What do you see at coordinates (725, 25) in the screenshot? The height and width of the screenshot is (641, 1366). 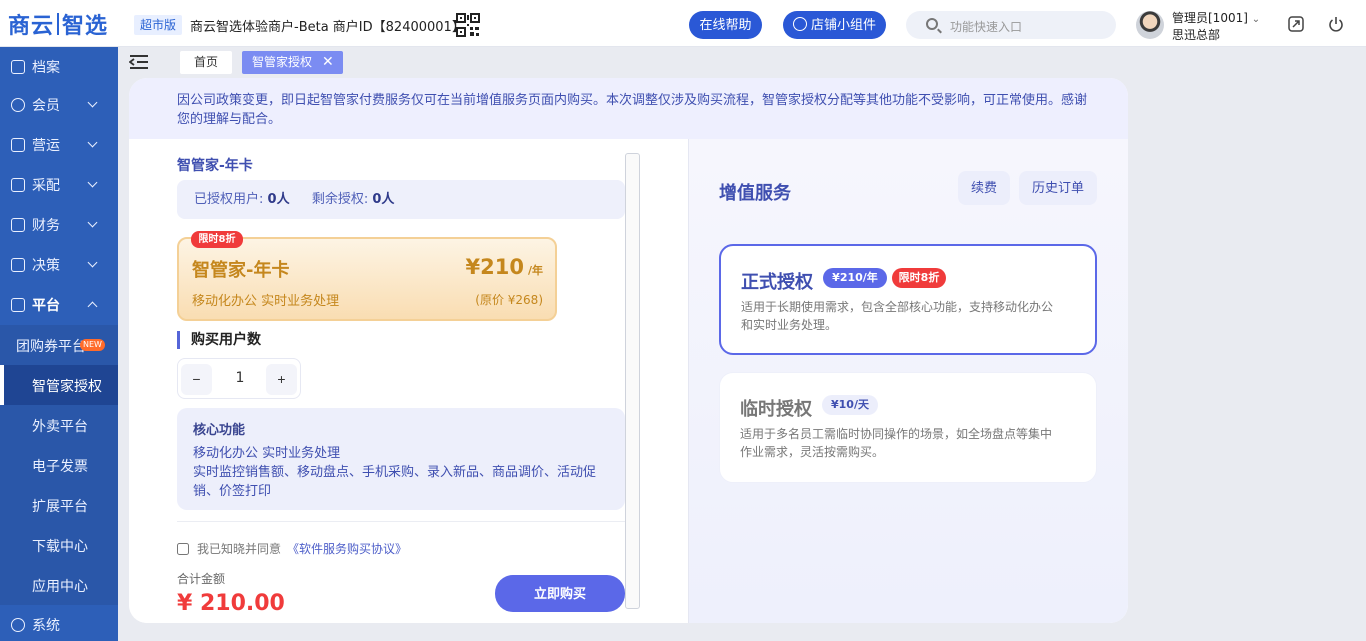 I see `online-help-button: 在线帮助` at bounding box center [725, 25].